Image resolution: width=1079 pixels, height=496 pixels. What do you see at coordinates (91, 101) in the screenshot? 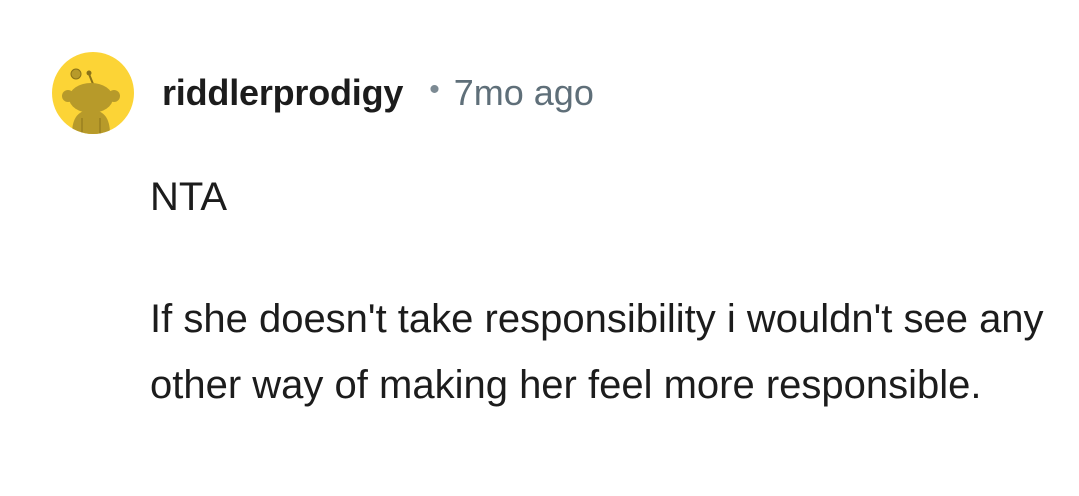
I see `snoo-avatar-icon` at bounding box center [91, 101].